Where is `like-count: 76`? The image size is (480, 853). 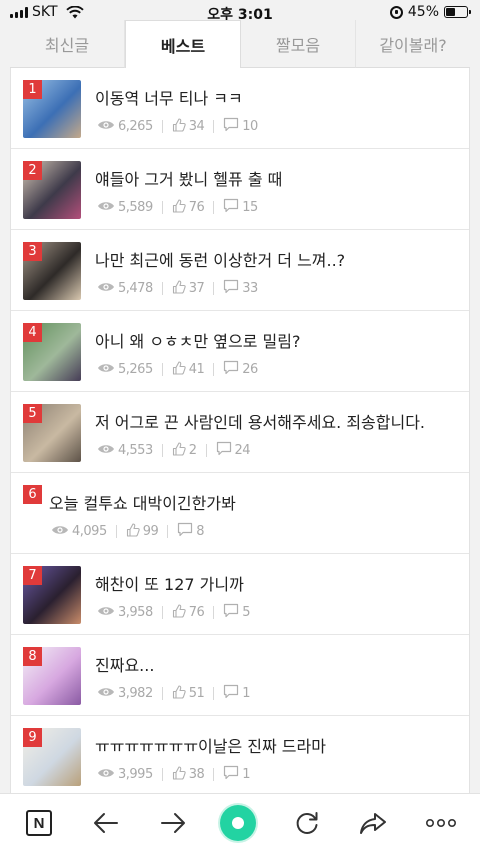 like-count: 76 is located at coordinates (196, 612).